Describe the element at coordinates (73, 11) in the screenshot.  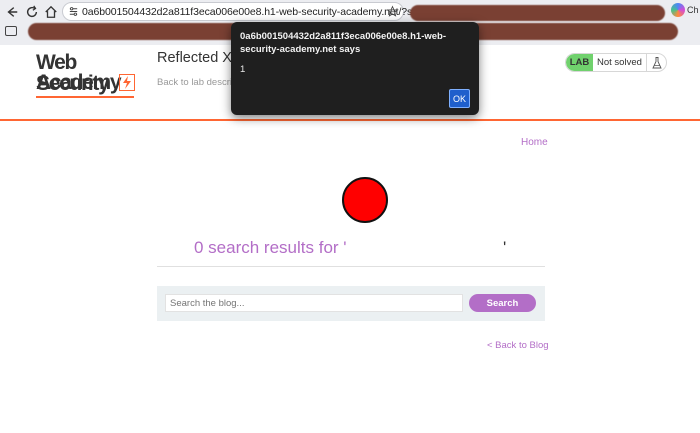
I see `site-info-icon` at that location.